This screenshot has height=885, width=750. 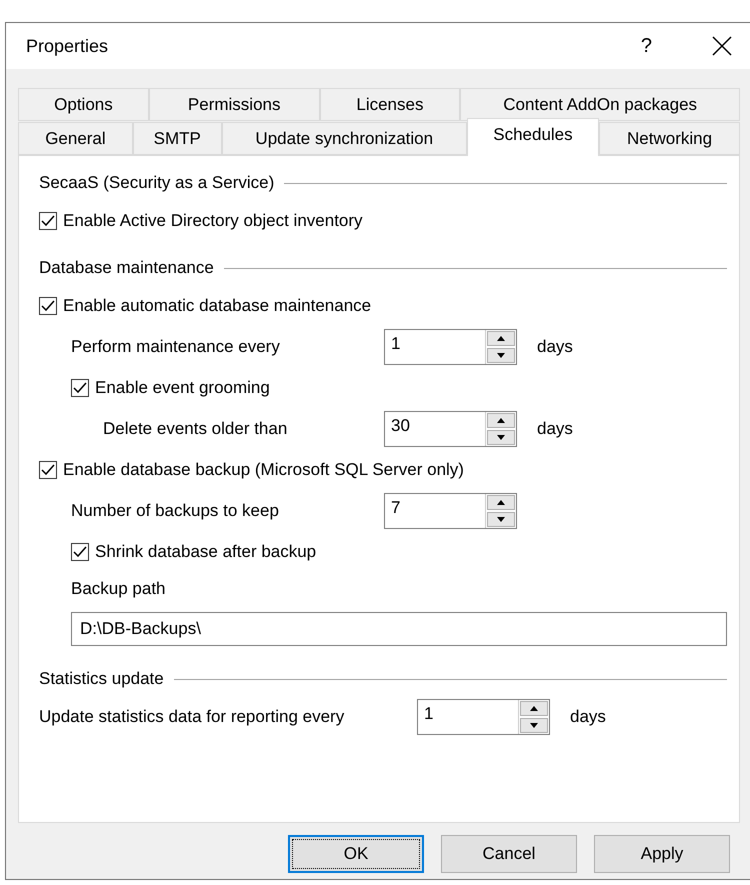 I want to click on dialog-button: Apply, so click(x=662, y=854).